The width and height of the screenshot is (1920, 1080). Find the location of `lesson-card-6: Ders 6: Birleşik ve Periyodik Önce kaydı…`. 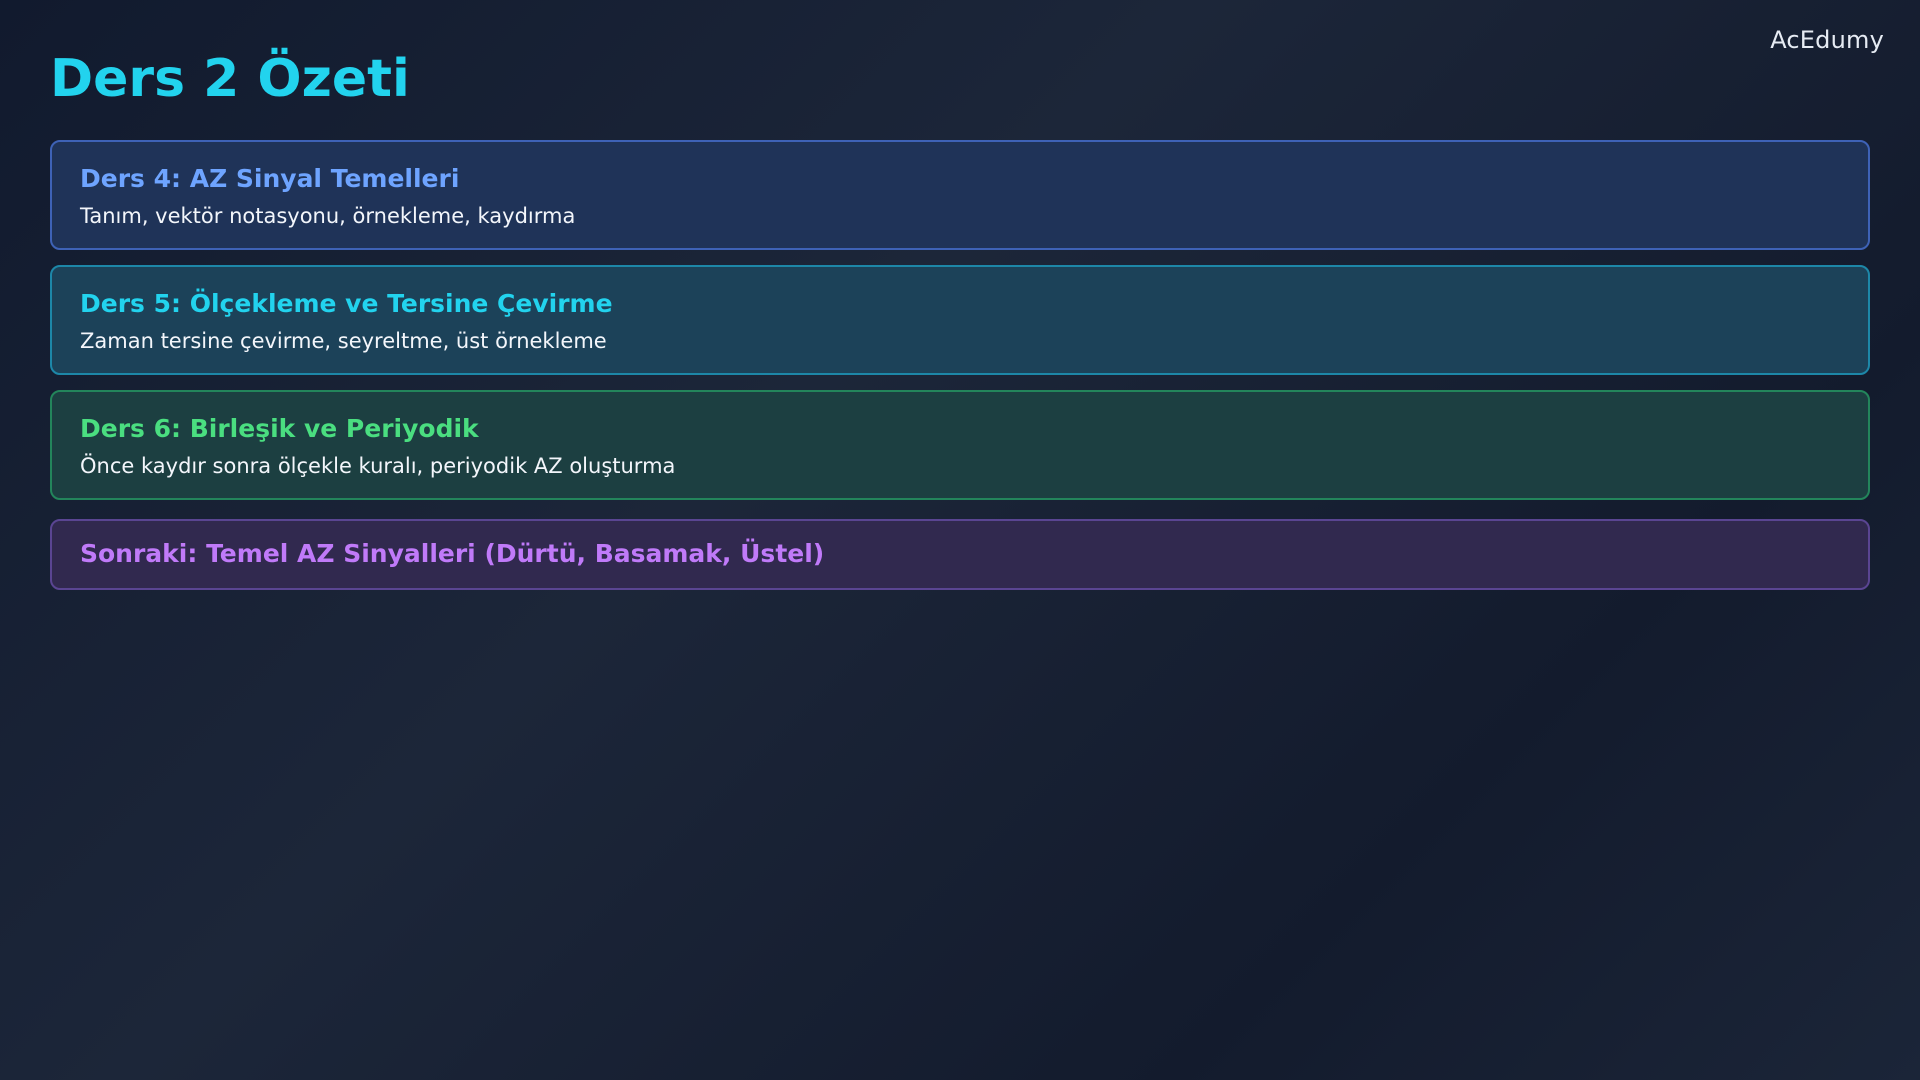

lesson-card-6: Ders 6: Birleşik ve Periyodik Önce kaydı… is located at coordinates (960, 445).